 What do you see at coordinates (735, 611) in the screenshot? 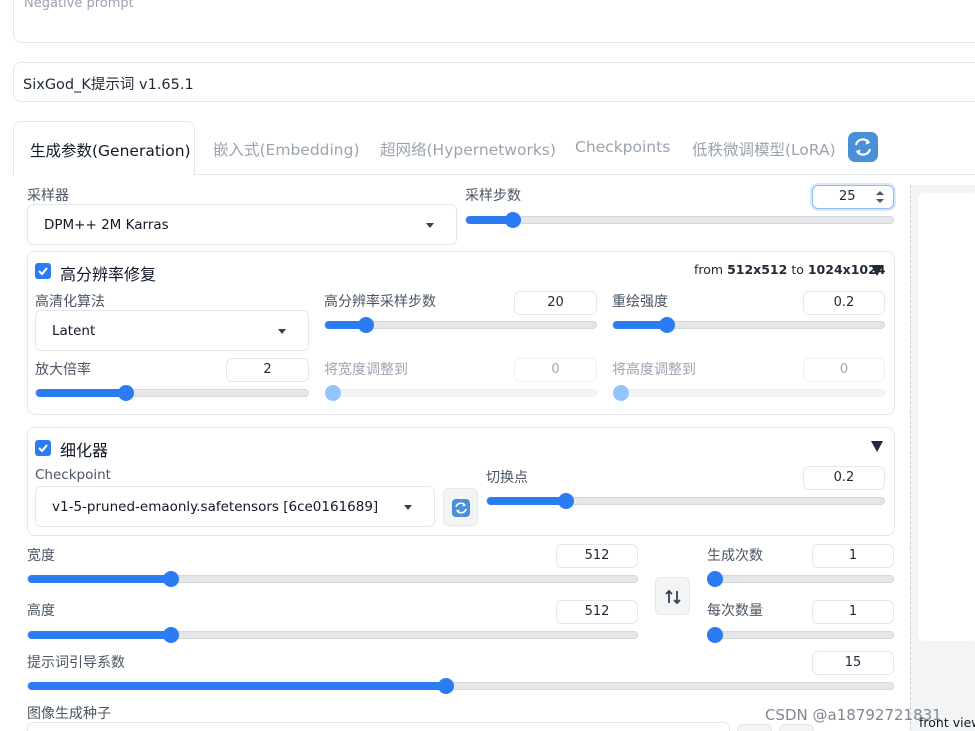
I see `batch-size-label: 每次数量` at bounding box center [735, 611].